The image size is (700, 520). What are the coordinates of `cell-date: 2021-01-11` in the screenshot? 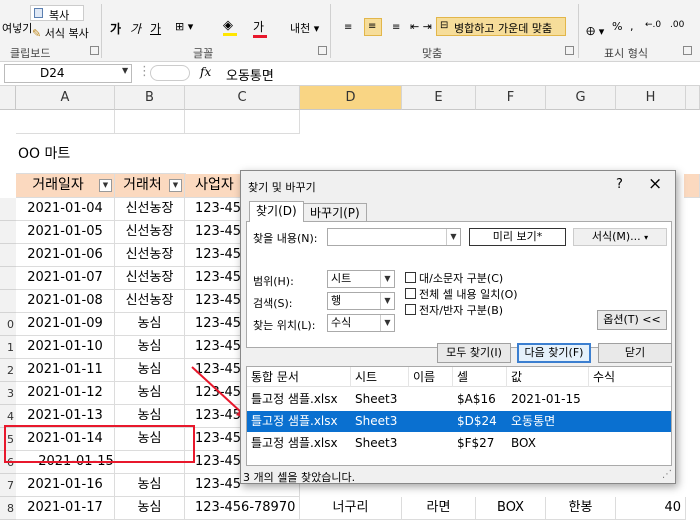 It's located at (65, 370).